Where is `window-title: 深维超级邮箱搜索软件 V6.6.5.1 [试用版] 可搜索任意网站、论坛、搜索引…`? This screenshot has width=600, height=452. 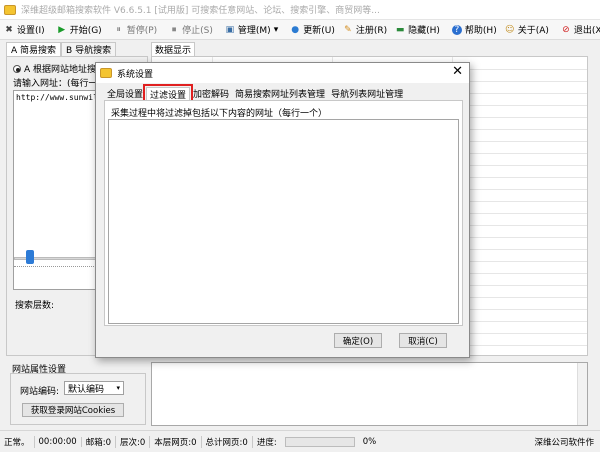
window-title: 深维超级邮箱搜索软件 V6.6.5.1 [试用版] 可搜索任意网站、论坛、搜索引… is located at coordinates (200, 11).